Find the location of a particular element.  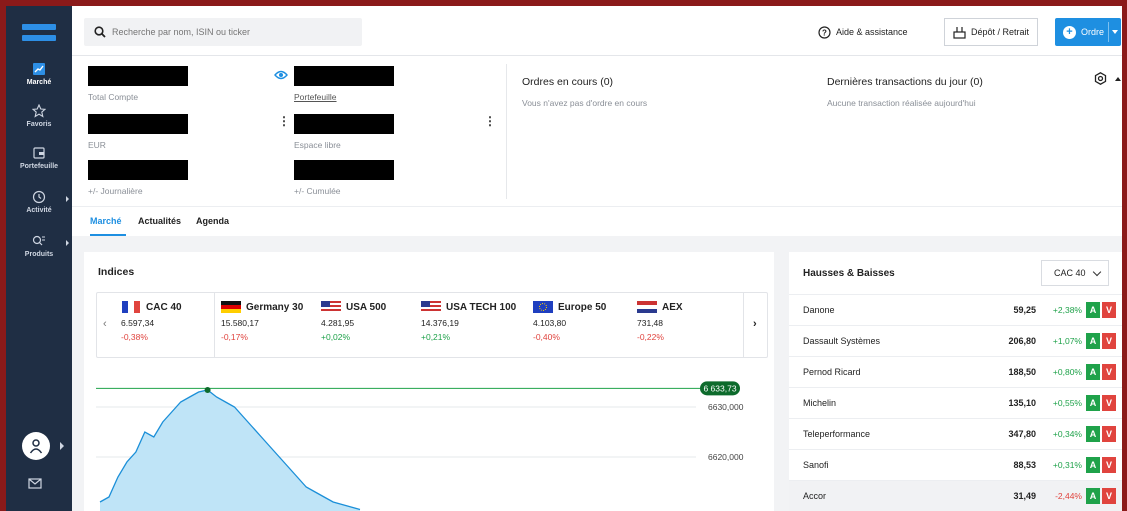

stock-change: +0,31% is located at coordinates (1067, 465).